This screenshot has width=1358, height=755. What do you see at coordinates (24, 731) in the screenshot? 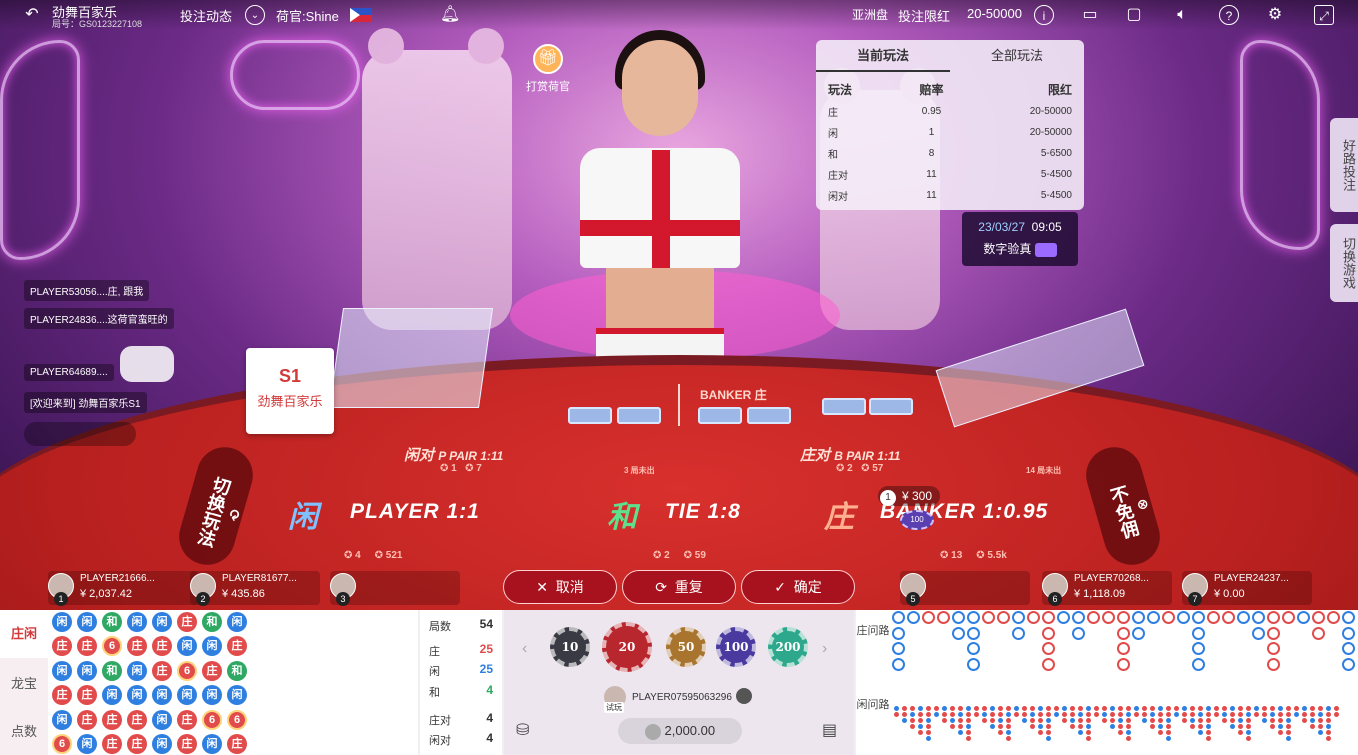
I see `tab-points: 点数` at bounding box center [24, 731].